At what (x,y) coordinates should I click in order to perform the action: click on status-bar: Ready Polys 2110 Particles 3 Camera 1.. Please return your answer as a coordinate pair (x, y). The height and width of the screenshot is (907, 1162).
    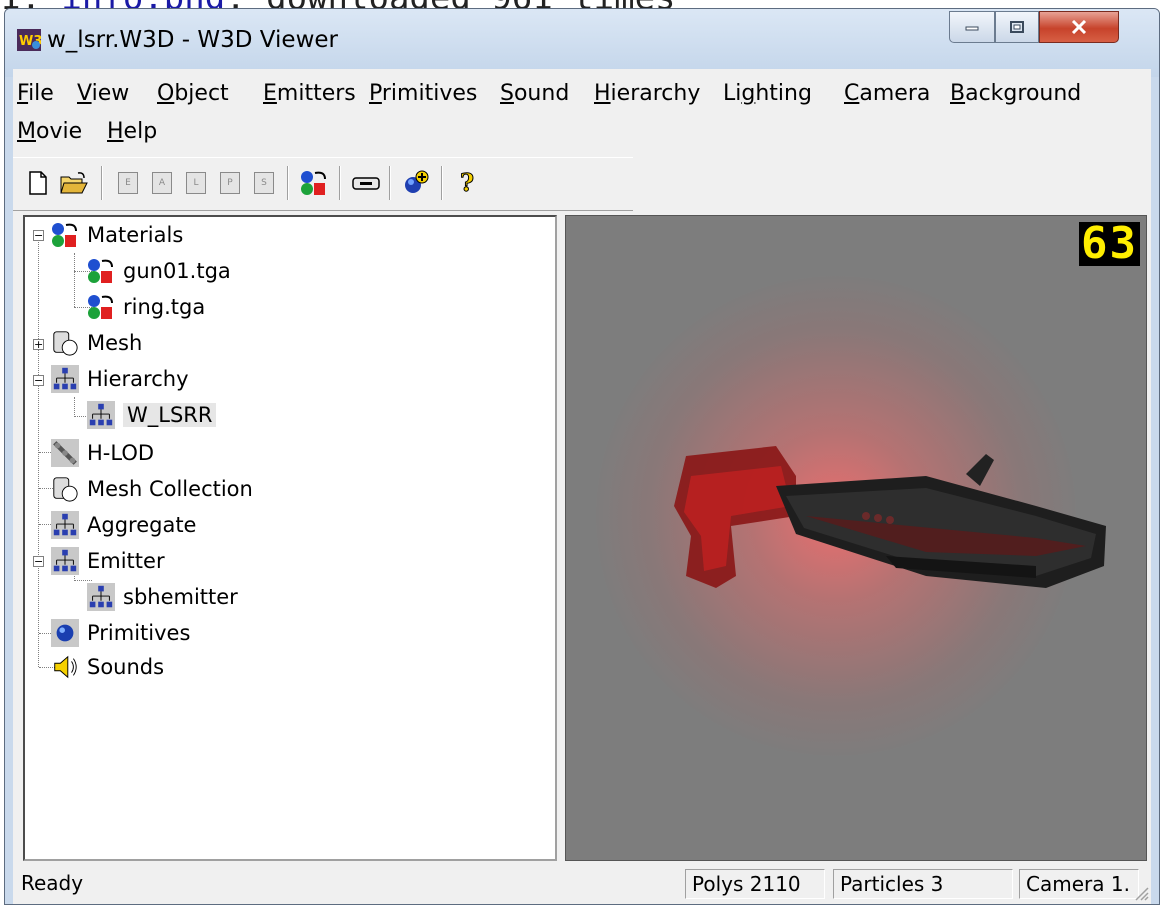
    Looking at the image, I should click on (582, 884).